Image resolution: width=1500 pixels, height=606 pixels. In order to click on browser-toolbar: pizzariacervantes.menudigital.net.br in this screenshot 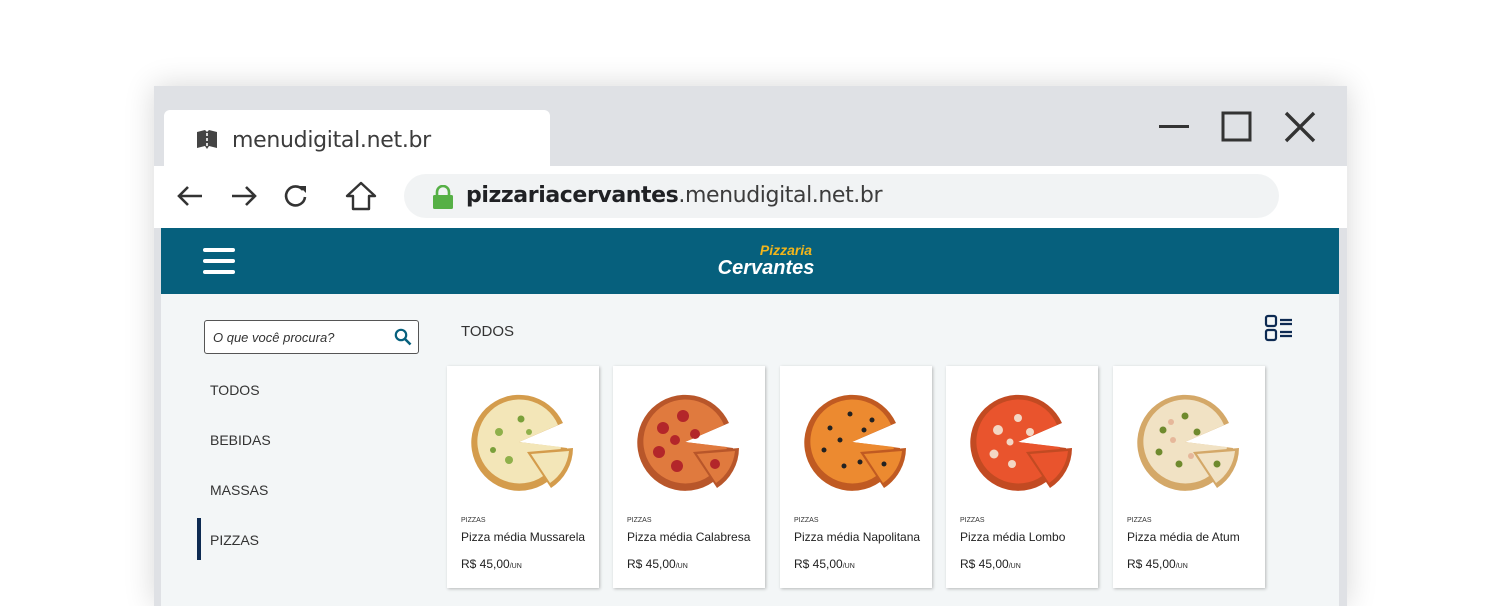, I will do `click(750, 197)`.